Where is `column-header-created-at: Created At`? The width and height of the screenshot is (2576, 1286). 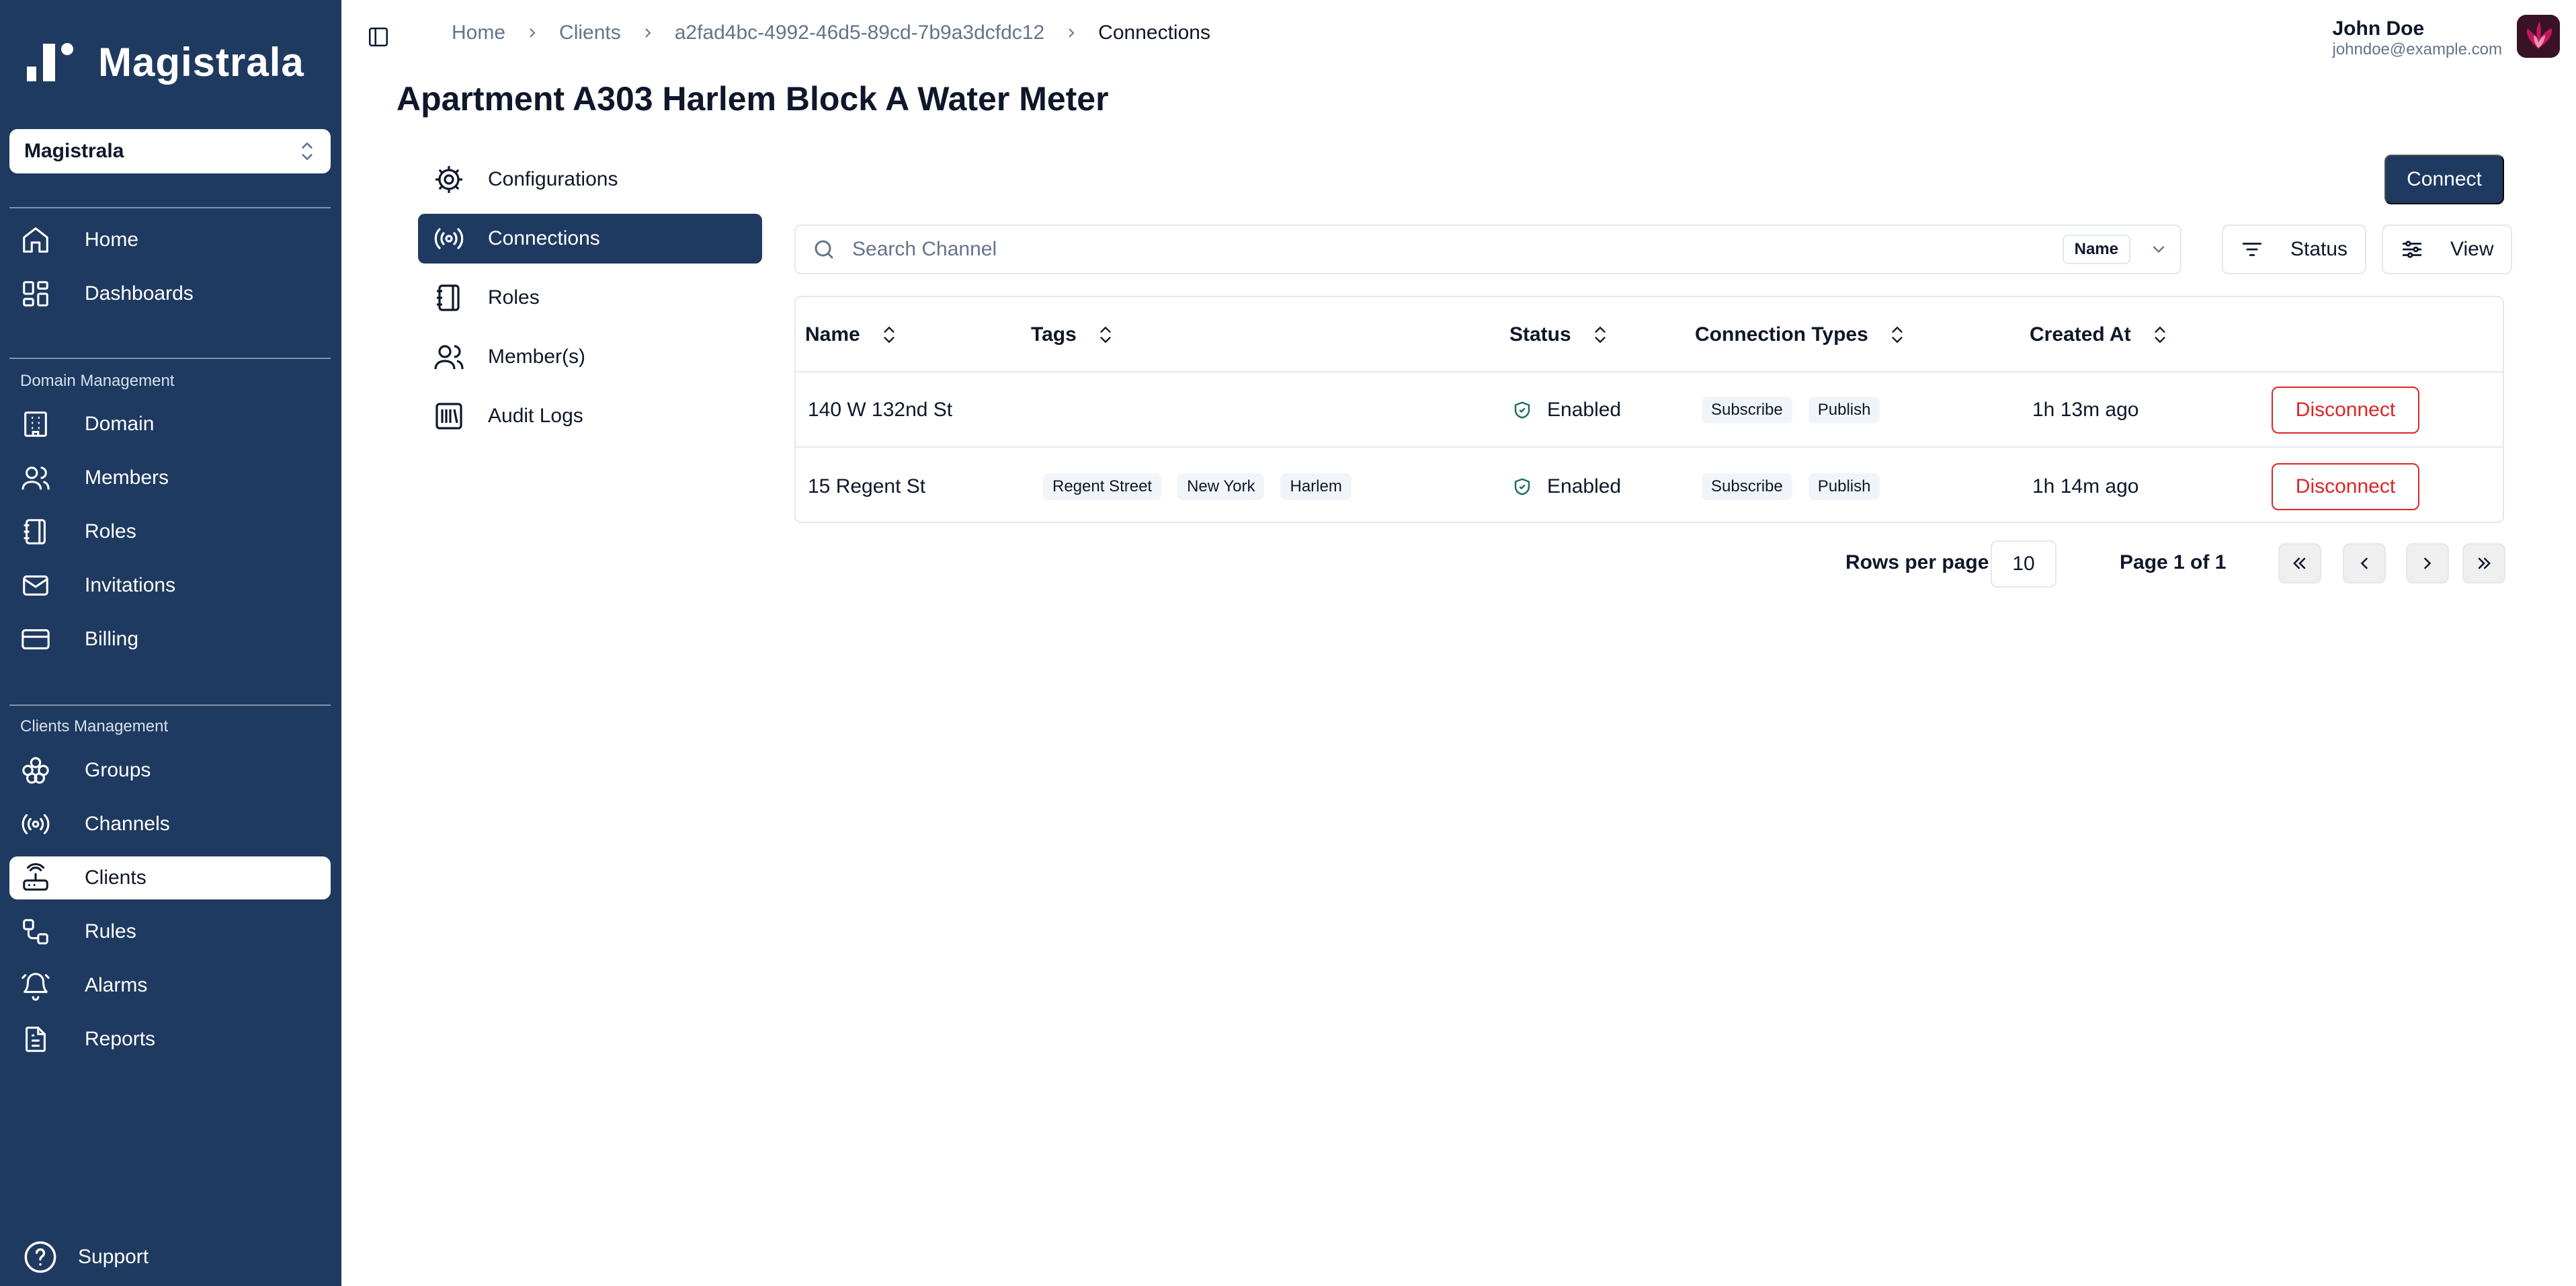
column-header-created-at: Created At is located at coordinates (2099, 334).